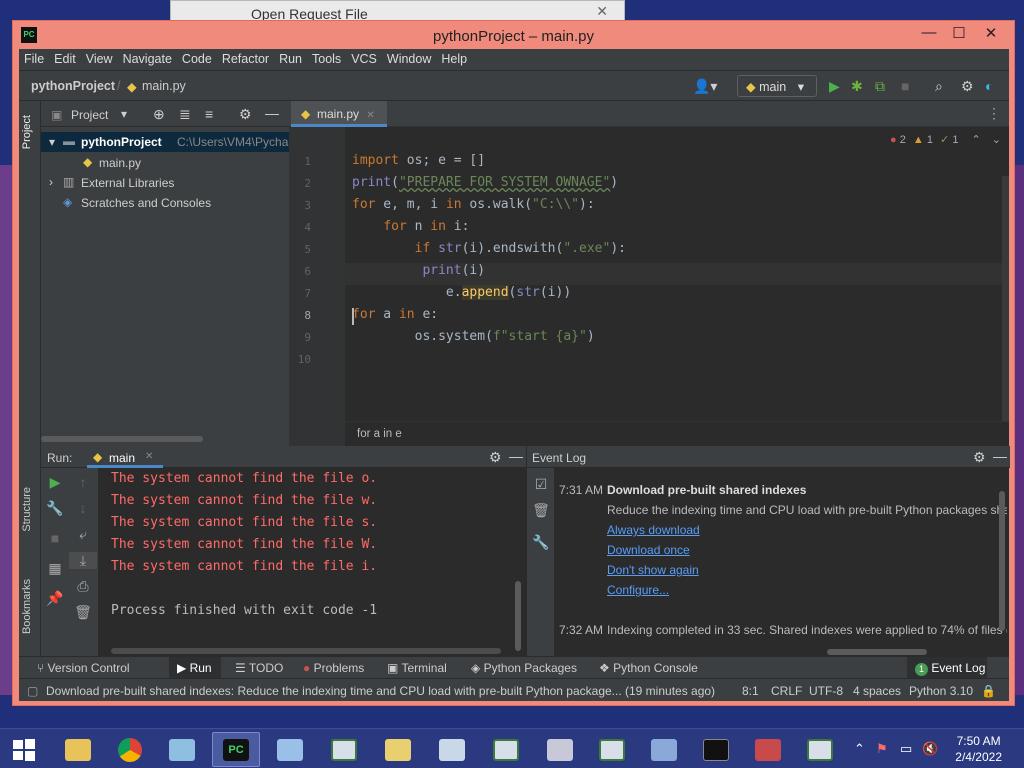 This screenshot has width=1024, height=768. Describe the element at coordinates (89, 115) in the screenshot. I see `project-panel-title: Project` at that location.